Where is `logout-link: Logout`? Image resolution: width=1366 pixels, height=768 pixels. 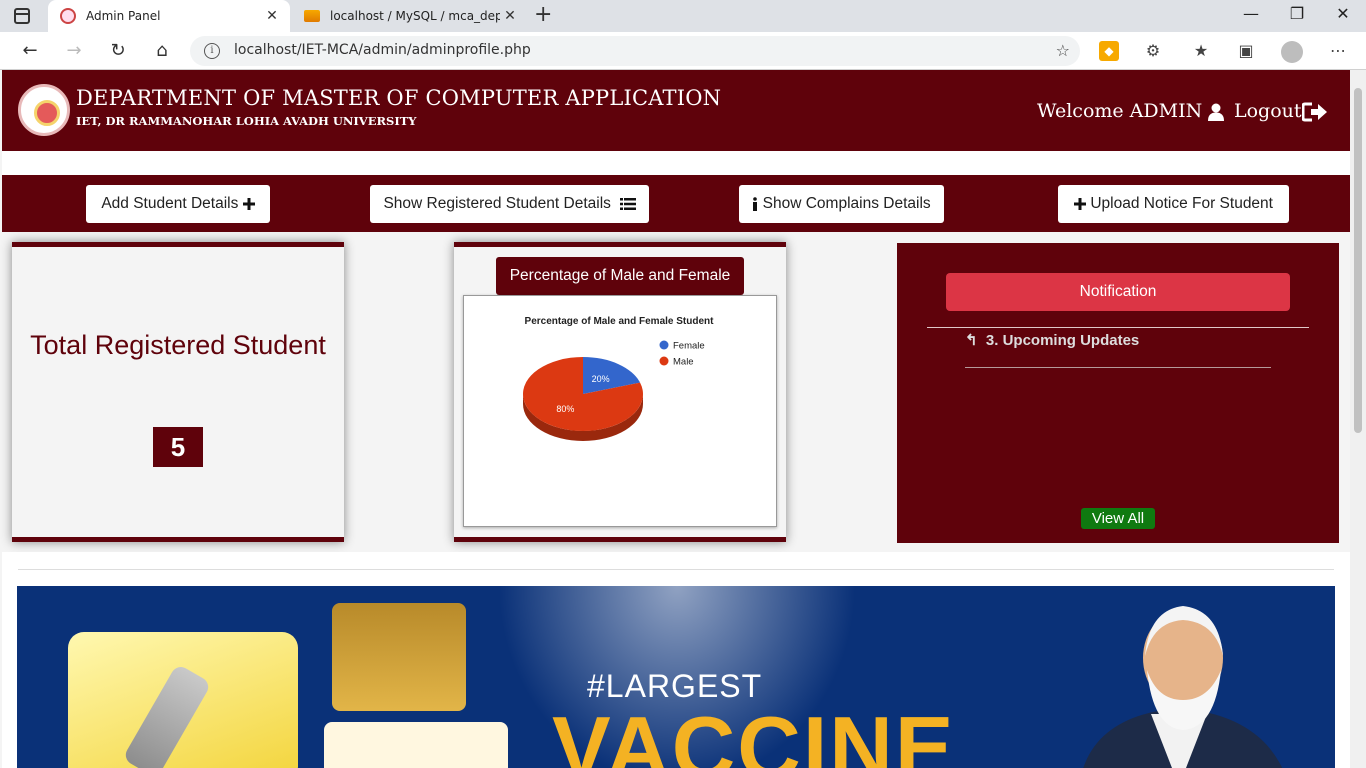
logout-link: Logout is located at coordinates (1281, 111).